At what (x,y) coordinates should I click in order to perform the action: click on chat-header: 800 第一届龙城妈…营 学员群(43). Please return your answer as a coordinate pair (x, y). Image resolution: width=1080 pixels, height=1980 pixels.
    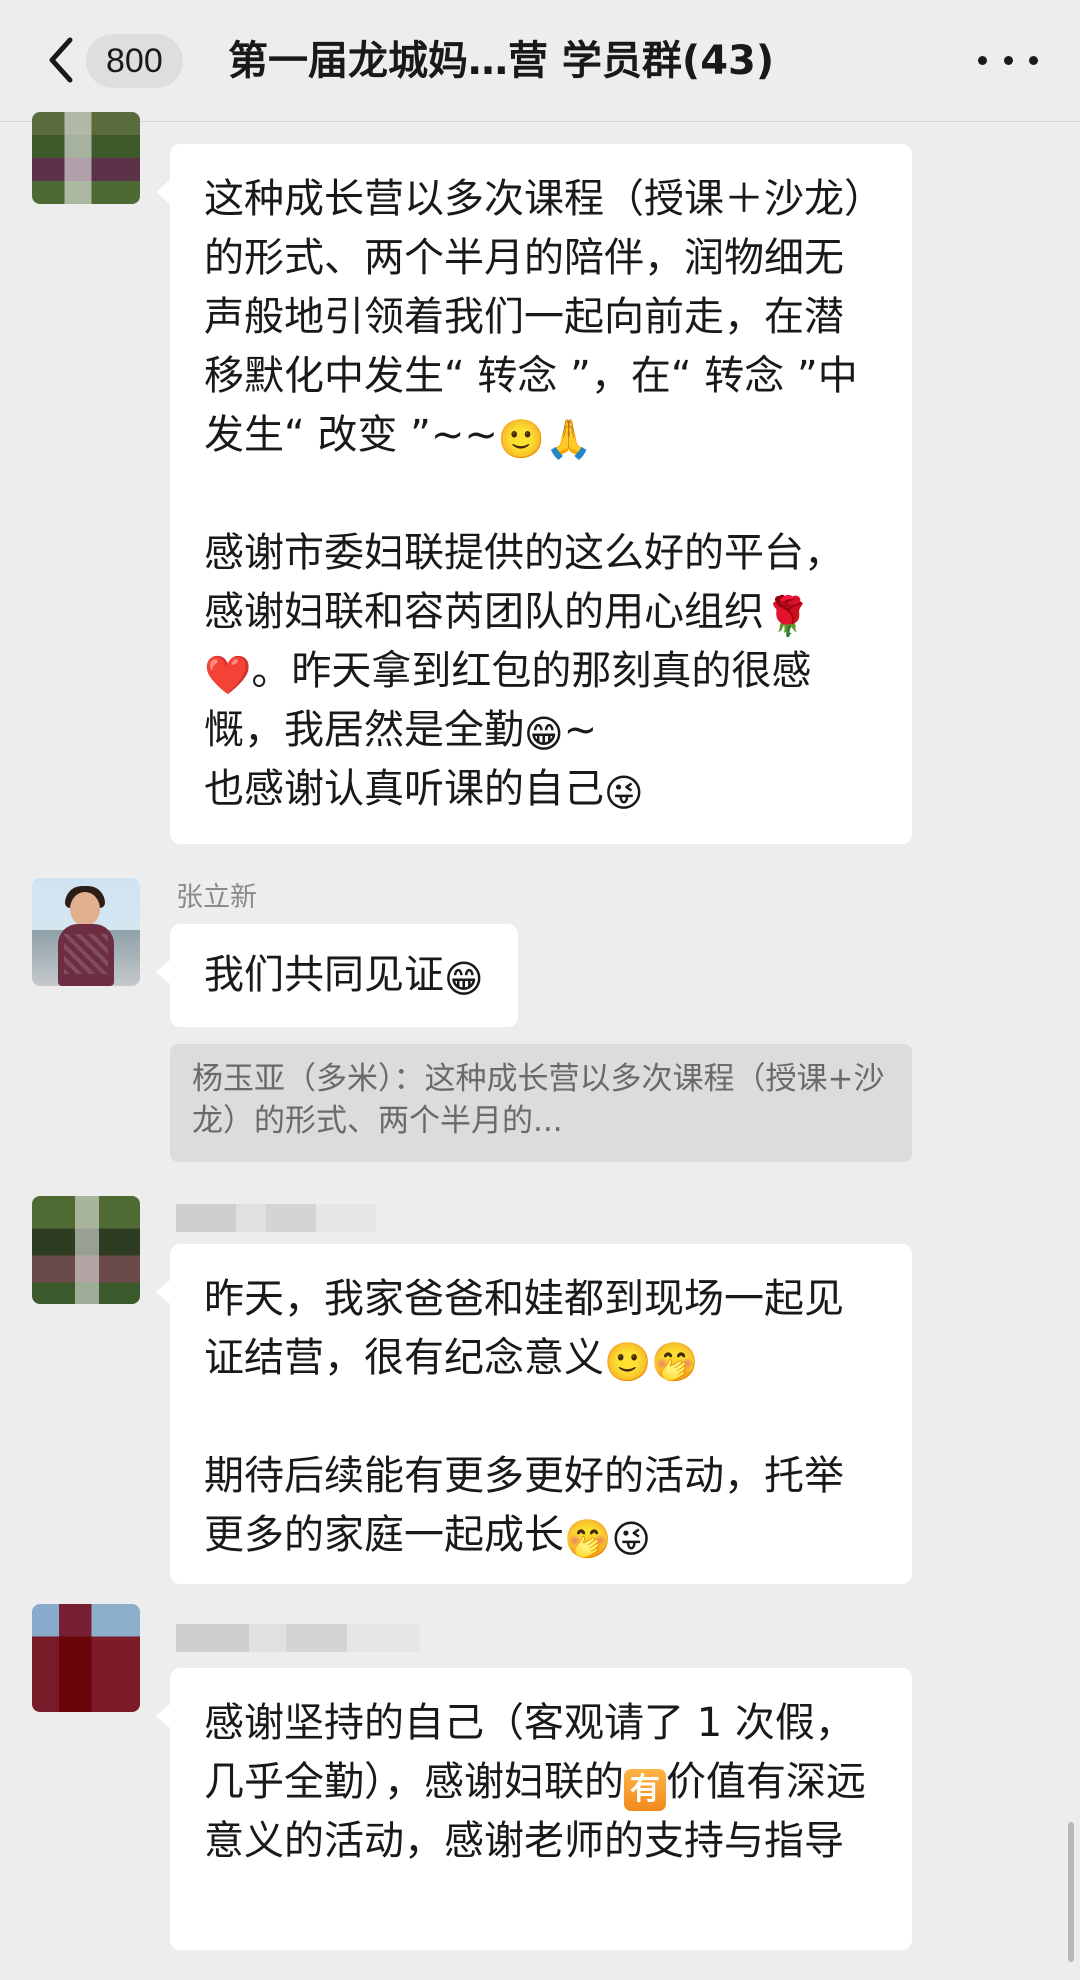
    Looking at the image, I should click on (540, 61).